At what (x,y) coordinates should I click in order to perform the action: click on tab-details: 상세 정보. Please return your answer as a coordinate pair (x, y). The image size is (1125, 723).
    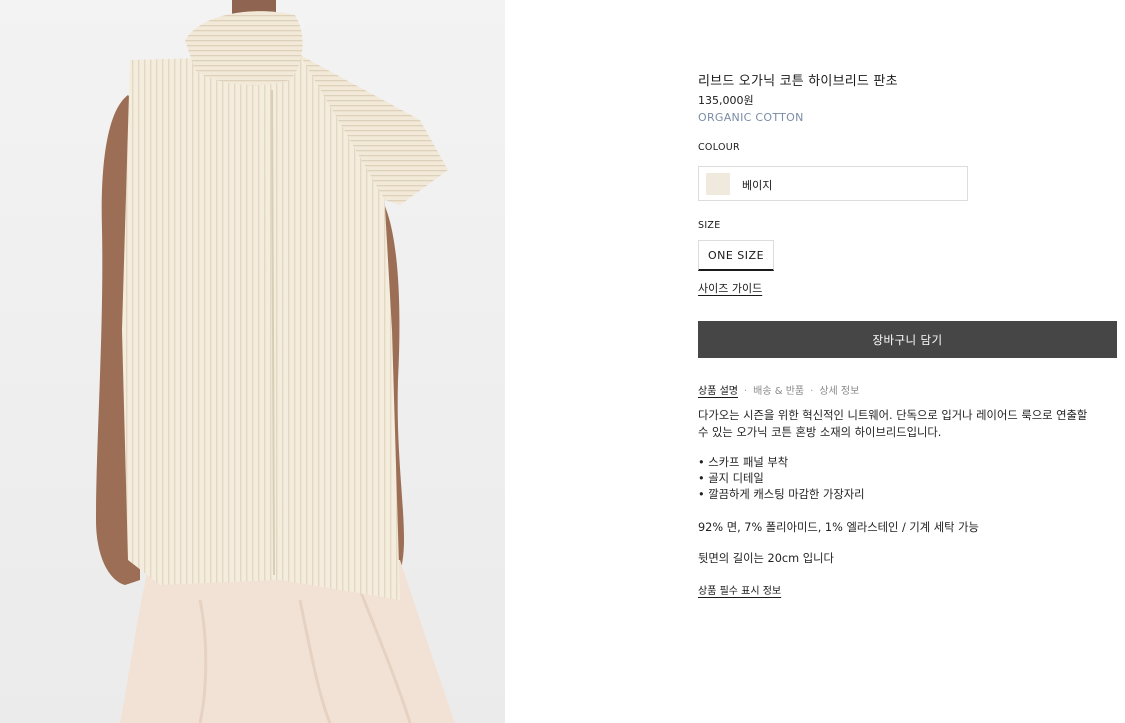
    Looking at the image, I should click on (839, 391).